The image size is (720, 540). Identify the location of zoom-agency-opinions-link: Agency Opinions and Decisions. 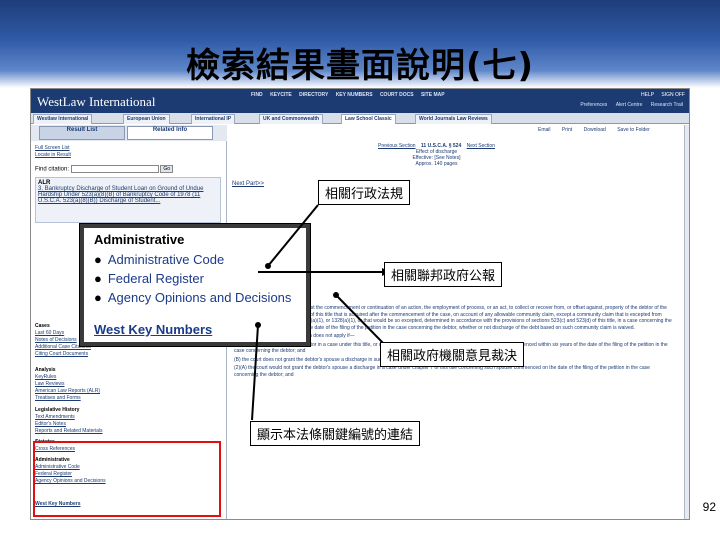
(200, 297).